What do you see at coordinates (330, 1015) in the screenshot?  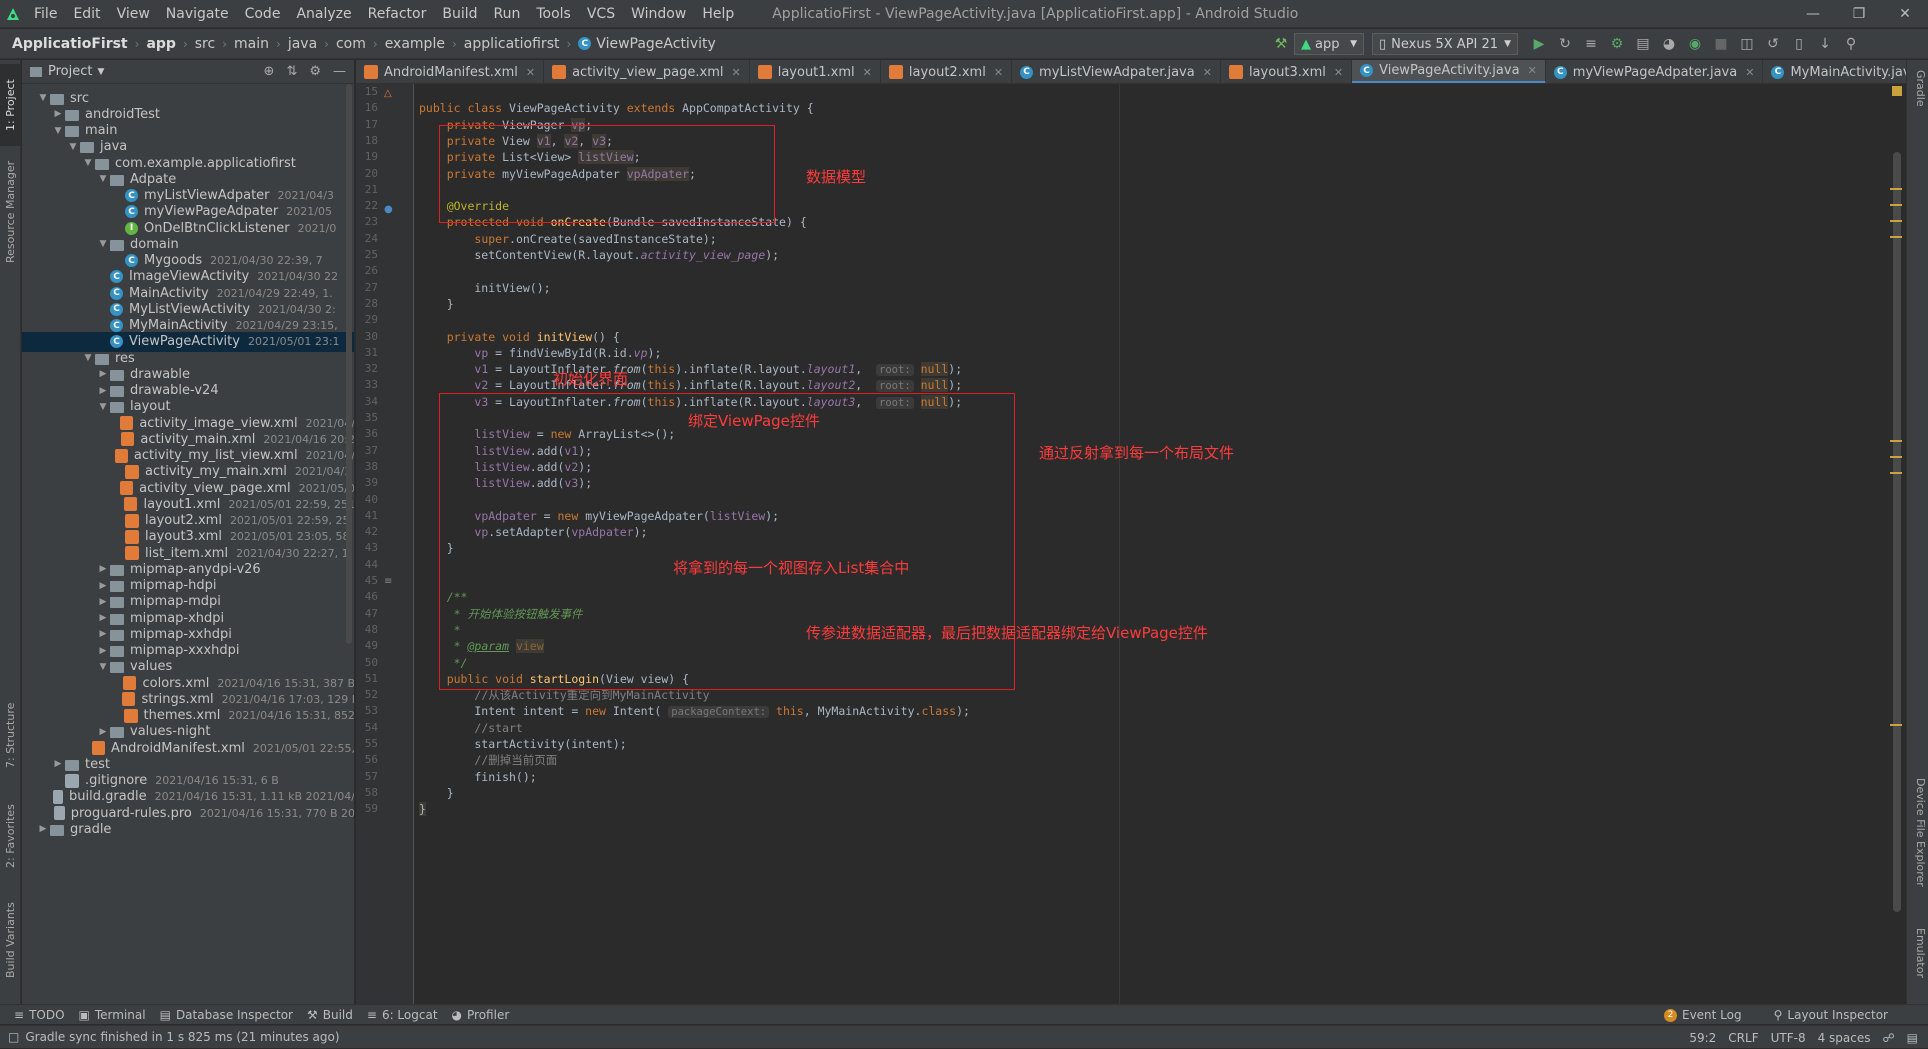 I see `build-tool: ⚒ Build` at bounding box center [330, 1015].